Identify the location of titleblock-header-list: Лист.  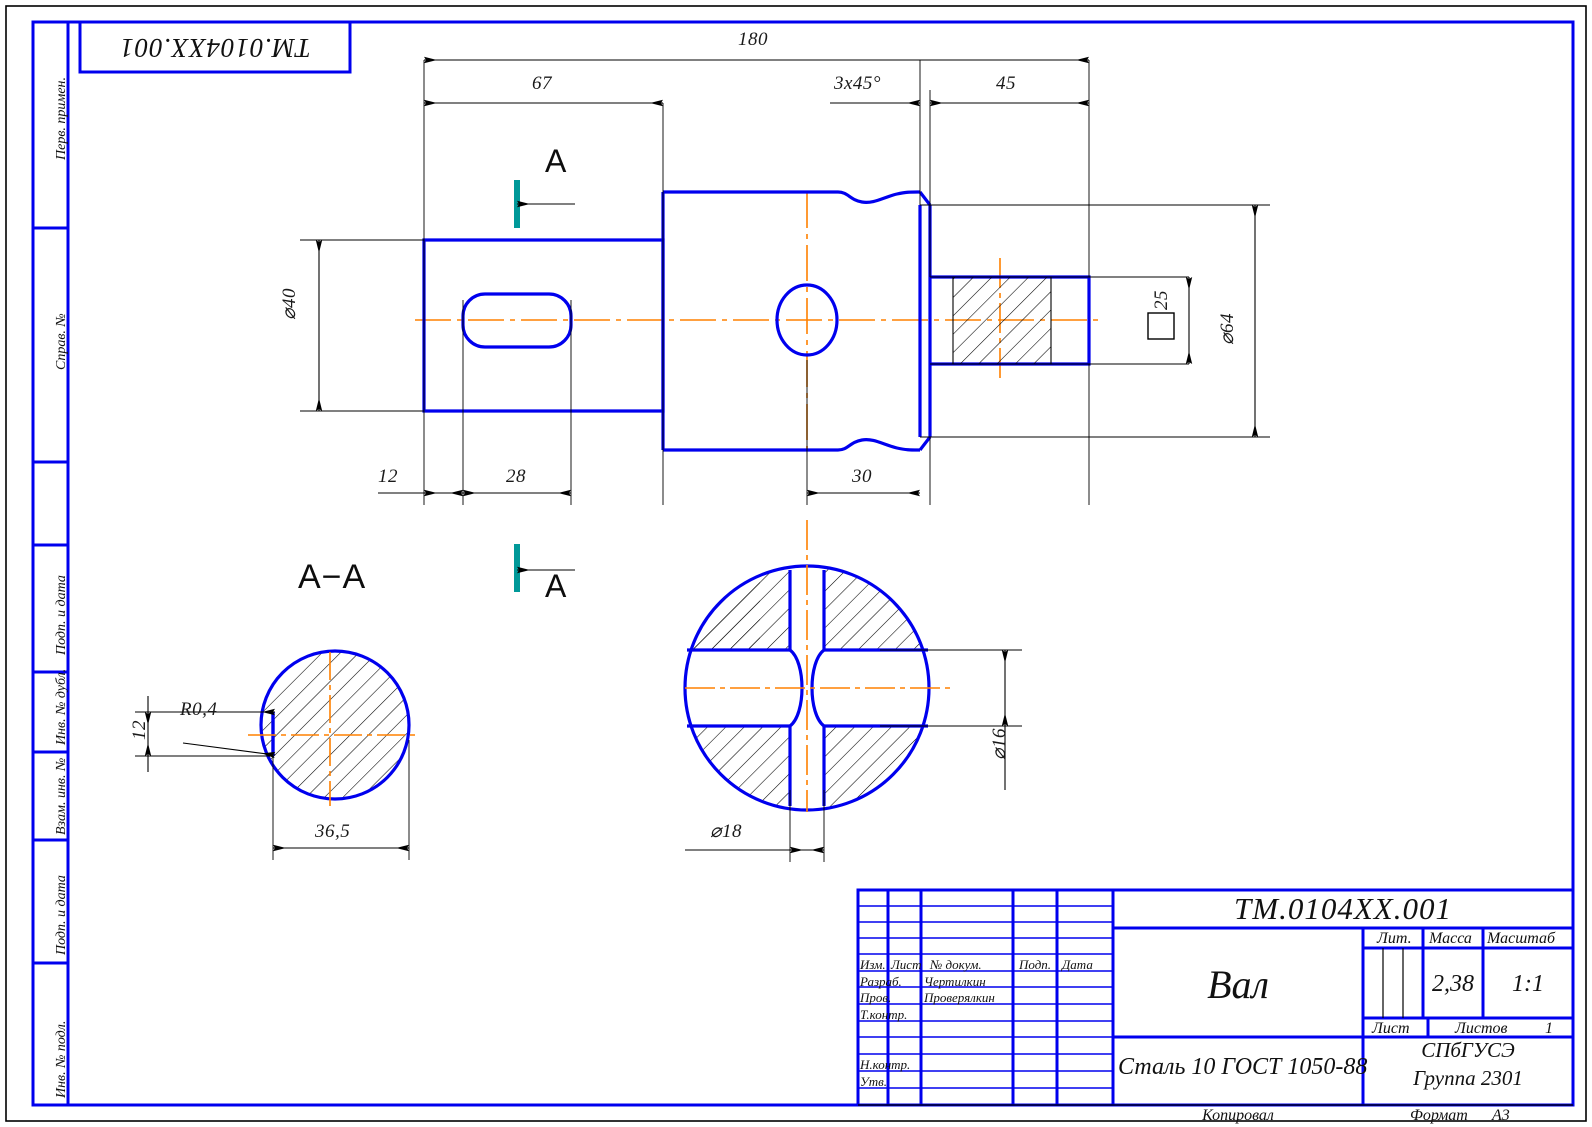
(906, 964).